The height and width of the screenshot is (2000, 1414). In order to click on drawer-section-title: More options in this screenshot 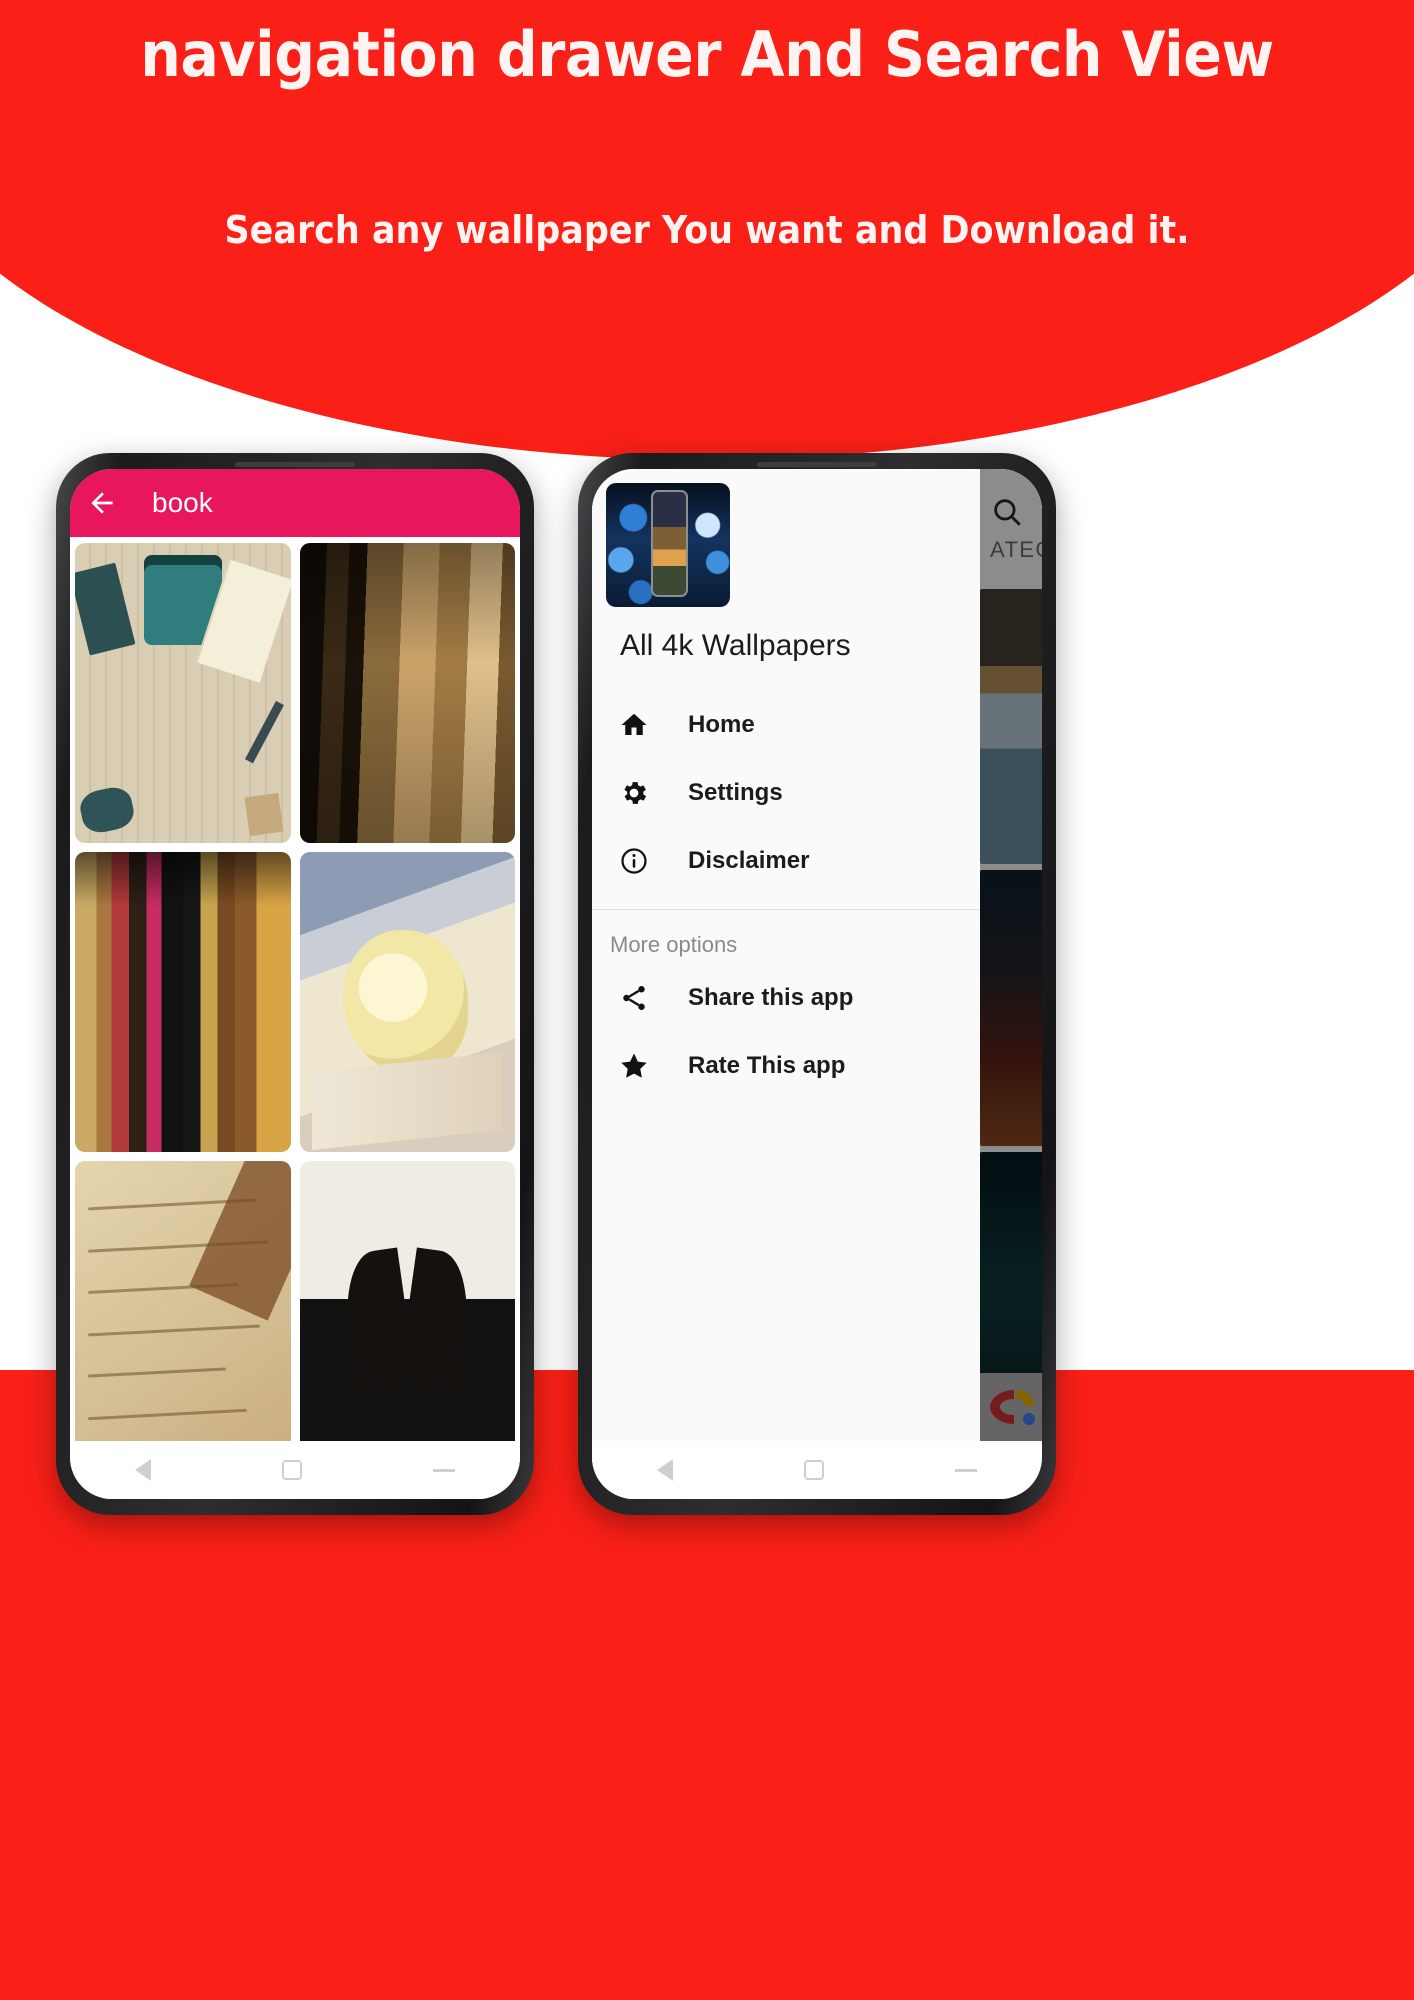, I will do `click(674, 944)`.